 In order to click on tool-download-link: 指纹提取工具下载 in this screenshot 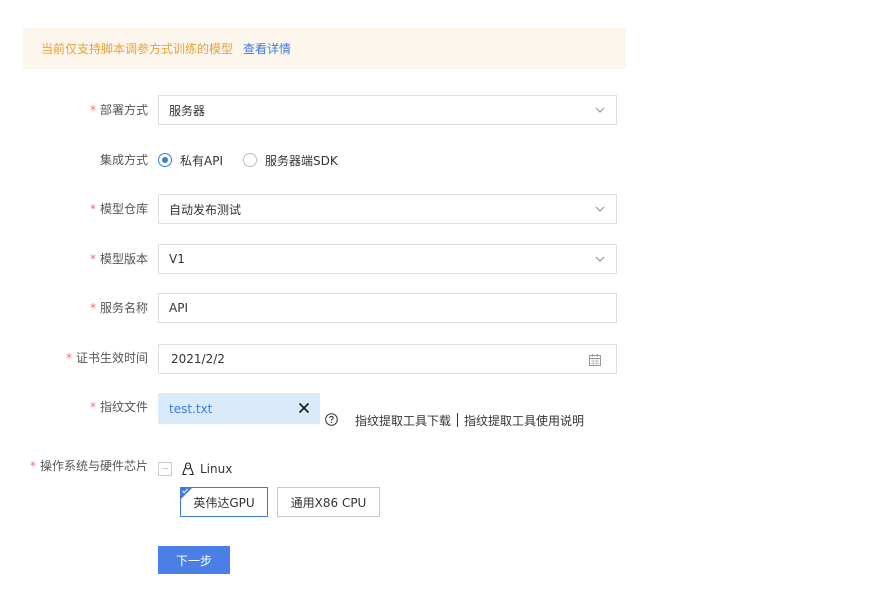, I will do `click(403, 420)`.